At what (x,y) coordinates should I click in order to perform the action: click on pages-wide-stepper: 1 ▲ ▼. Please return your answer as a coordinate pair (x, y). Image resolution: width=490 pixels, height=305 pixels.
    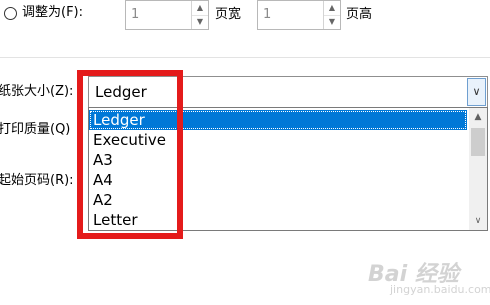
    Looking at the image, I should click on (167, 15).